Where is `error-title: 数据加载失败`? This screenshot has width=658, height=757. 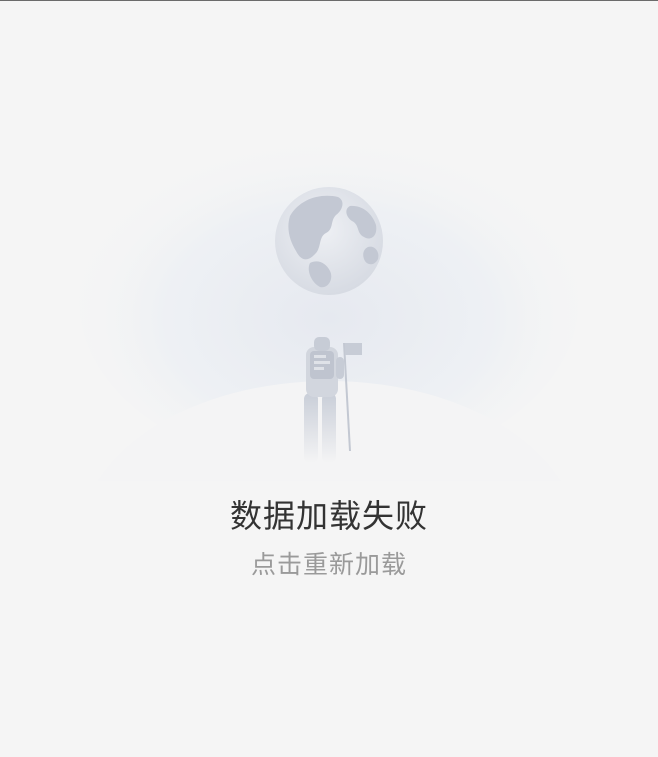
error-title: 数据加载失败 is located at coordinates (328, 516).